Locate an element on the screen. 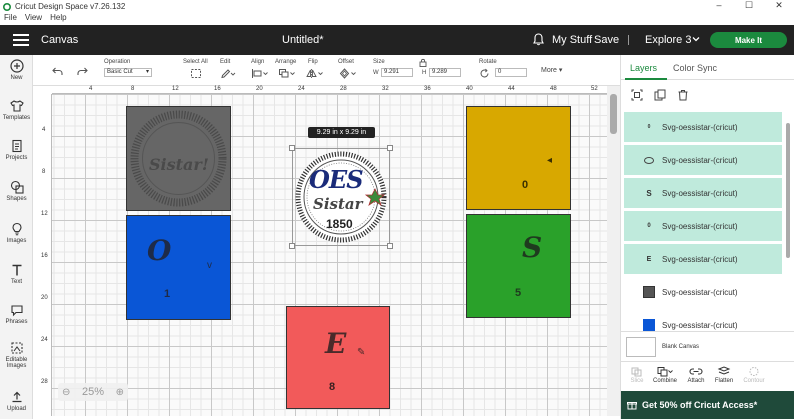 This screenshot has width=794, height=419. slice-button: Slice is located at coordinates (637, 375).